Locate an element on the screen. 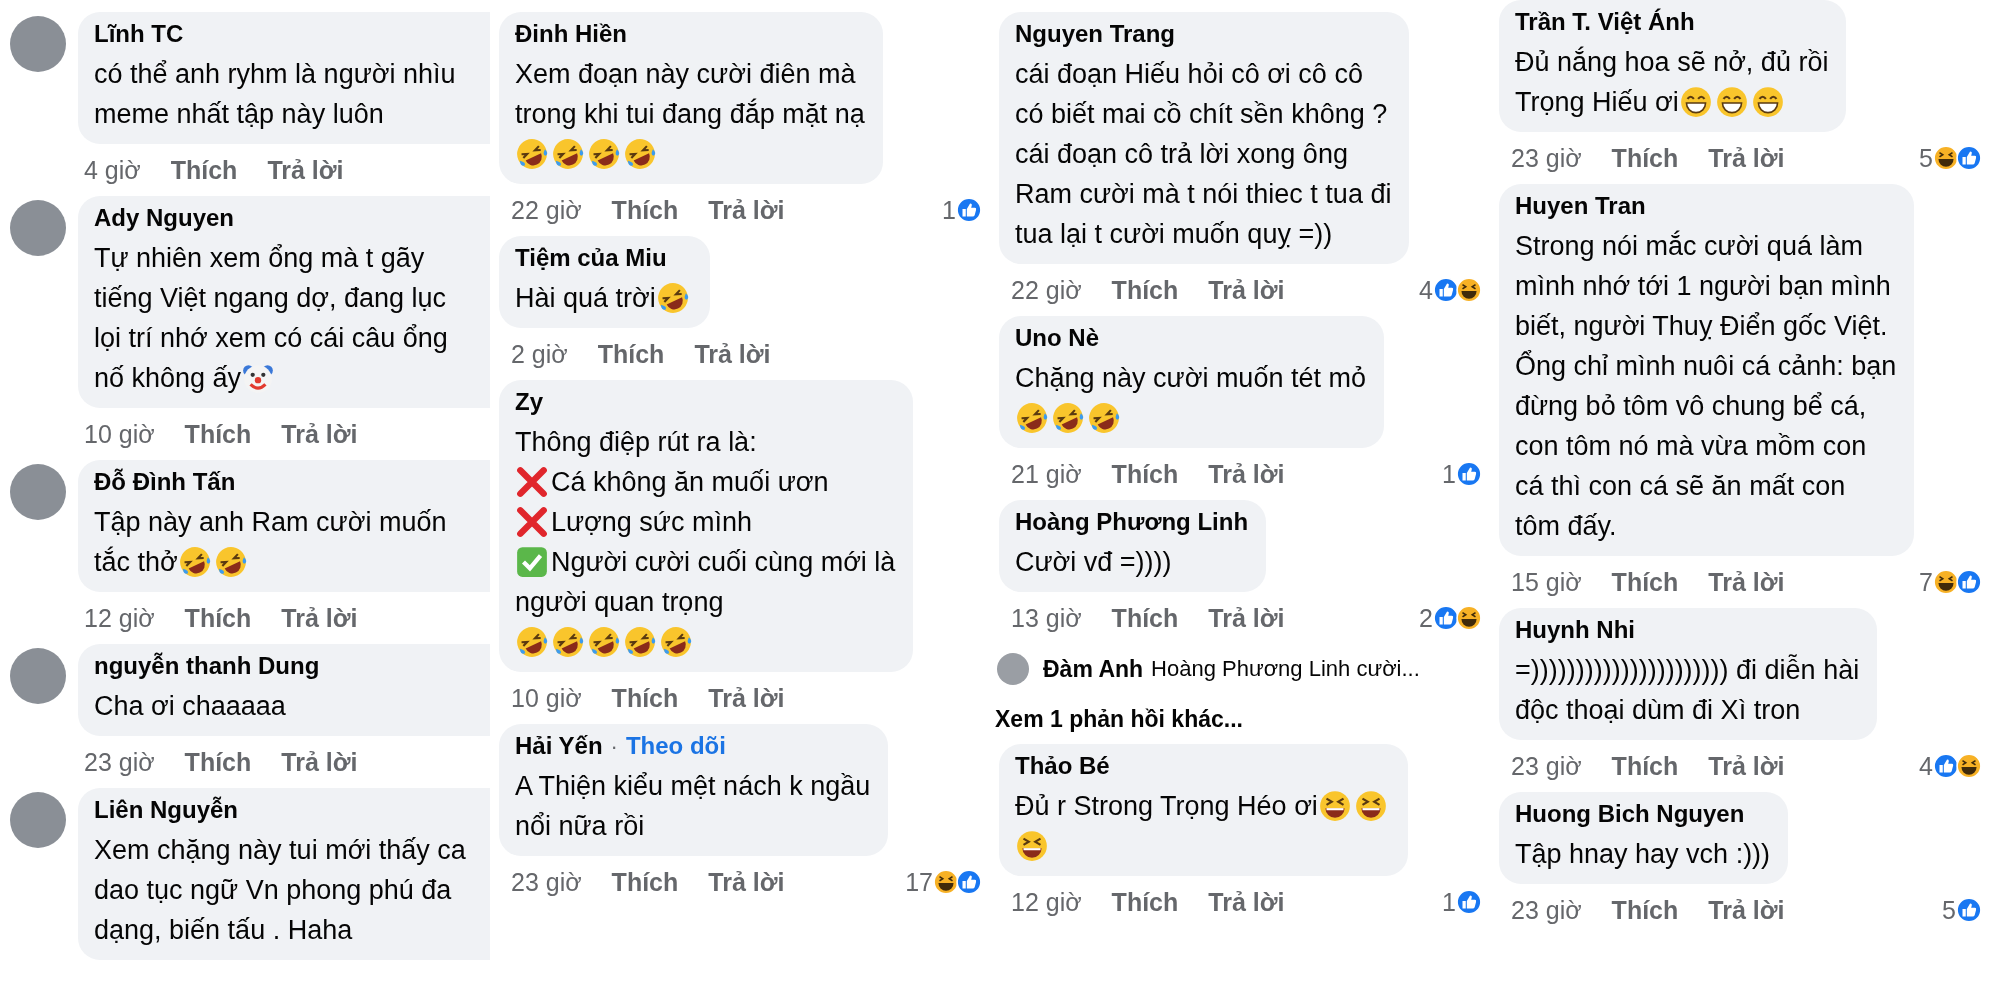 This screenshot has width=2000, height=1000. commenter-name: Tiệm của Miu is located at coordinates (591, 258).